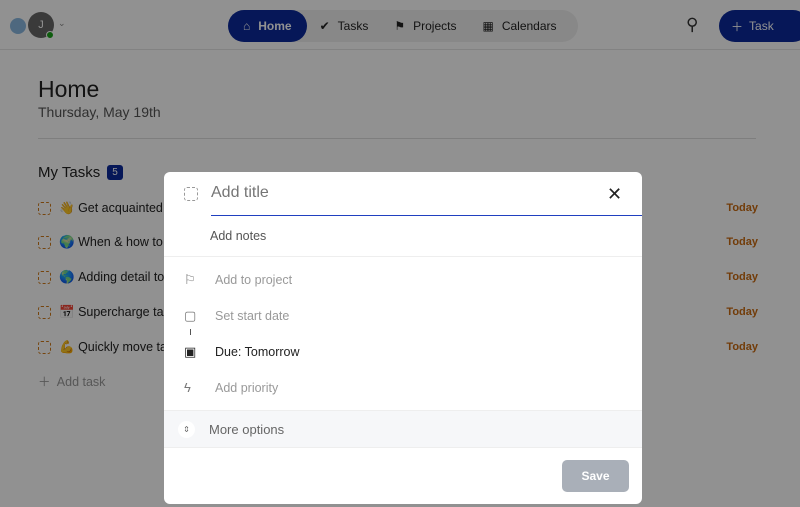 The width and height of the screenshot is (800, 507). I want to click on flag-icon: ⚐, so click(190, 279).